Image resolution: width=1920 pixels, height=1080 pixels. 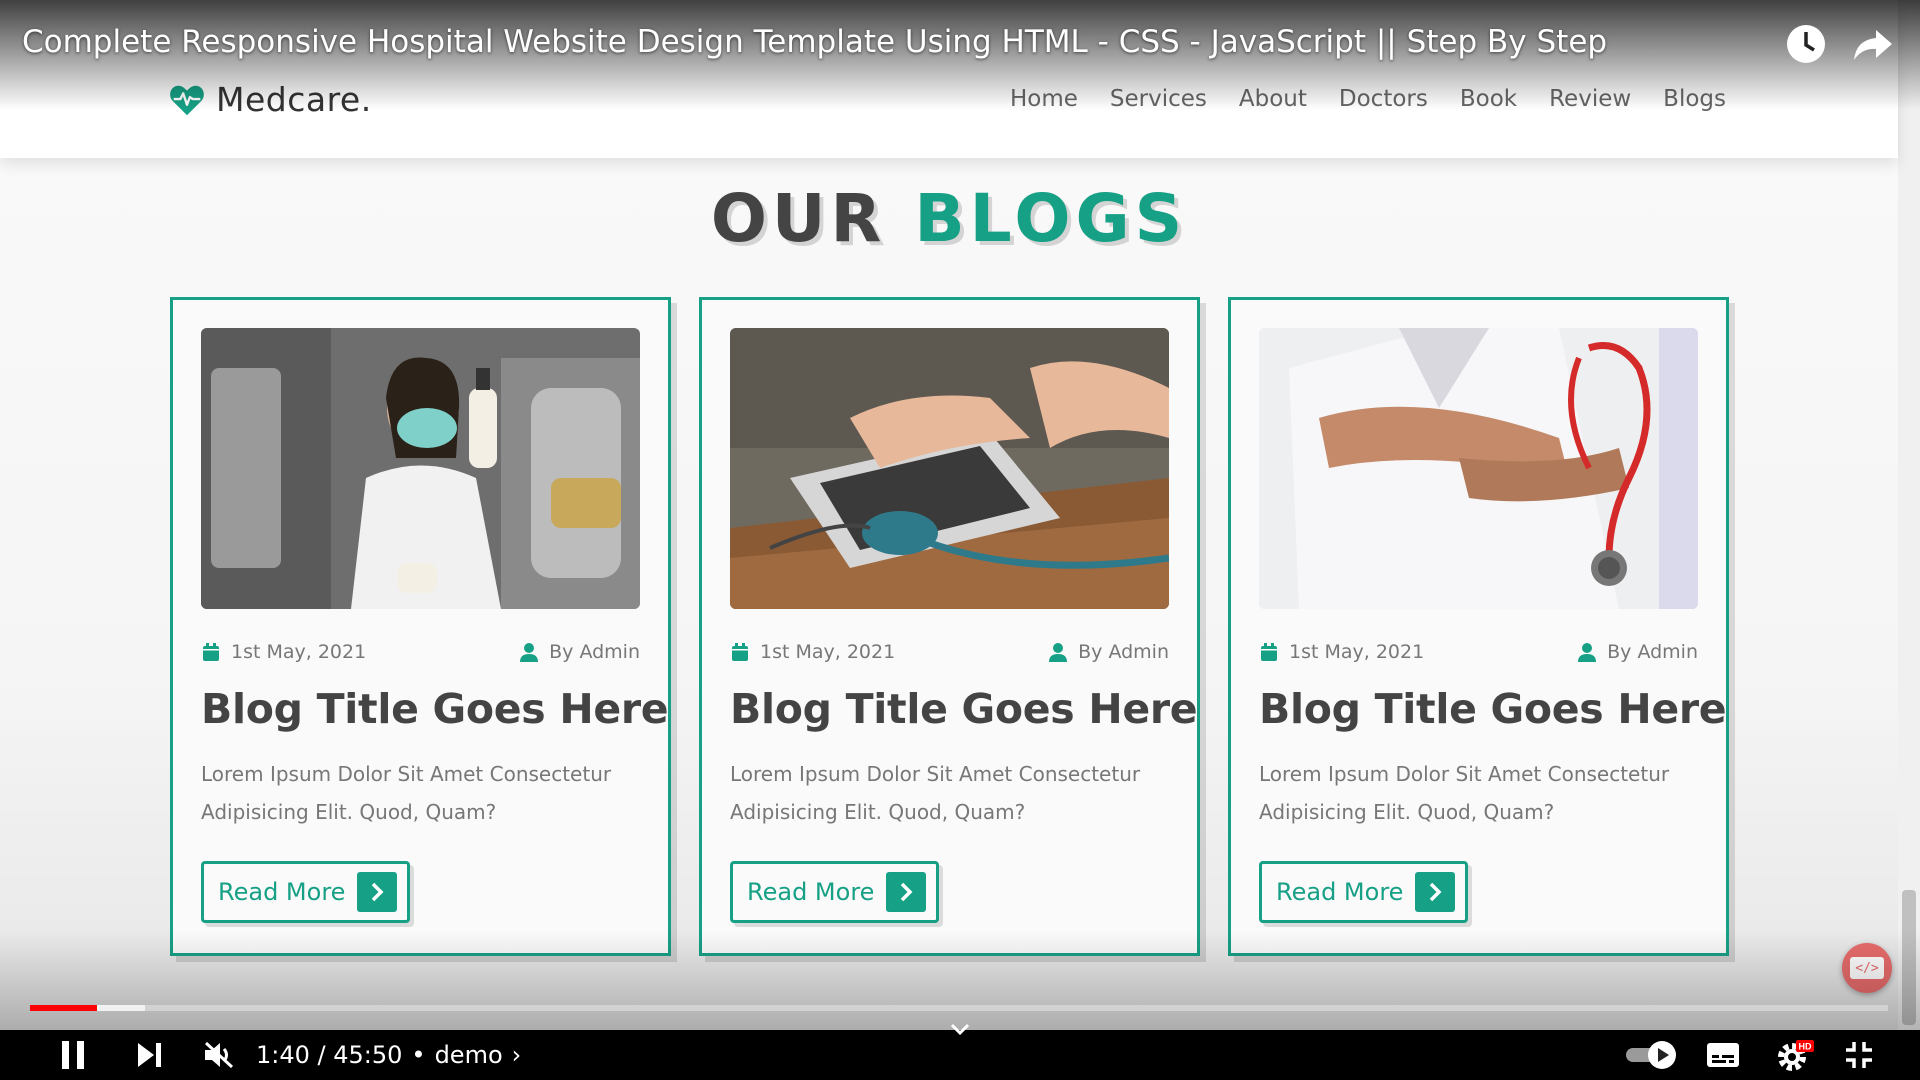 What do you see at coordinates (1590, 99) in the screenshot?
I see `nav-review: Review` at bounding box center [1590, 99].